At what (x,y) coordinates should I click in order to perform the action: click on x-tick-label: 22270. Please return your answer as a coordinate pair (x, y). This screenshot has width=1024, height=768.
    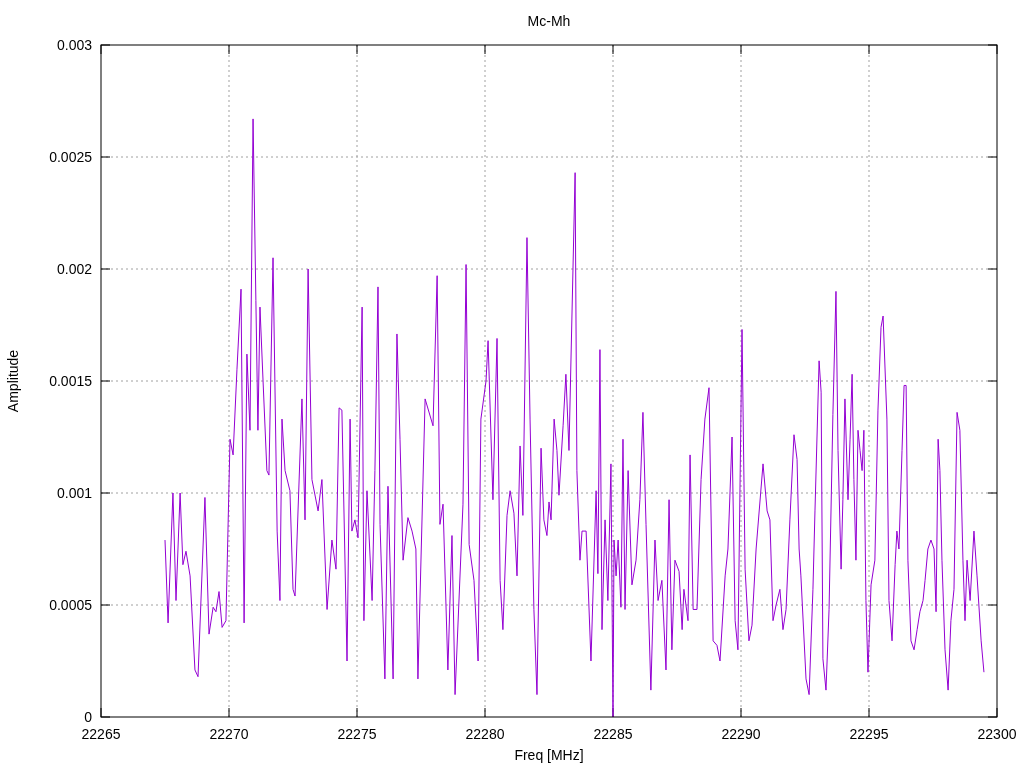
    Looking at the image, I should click on (229, 734).